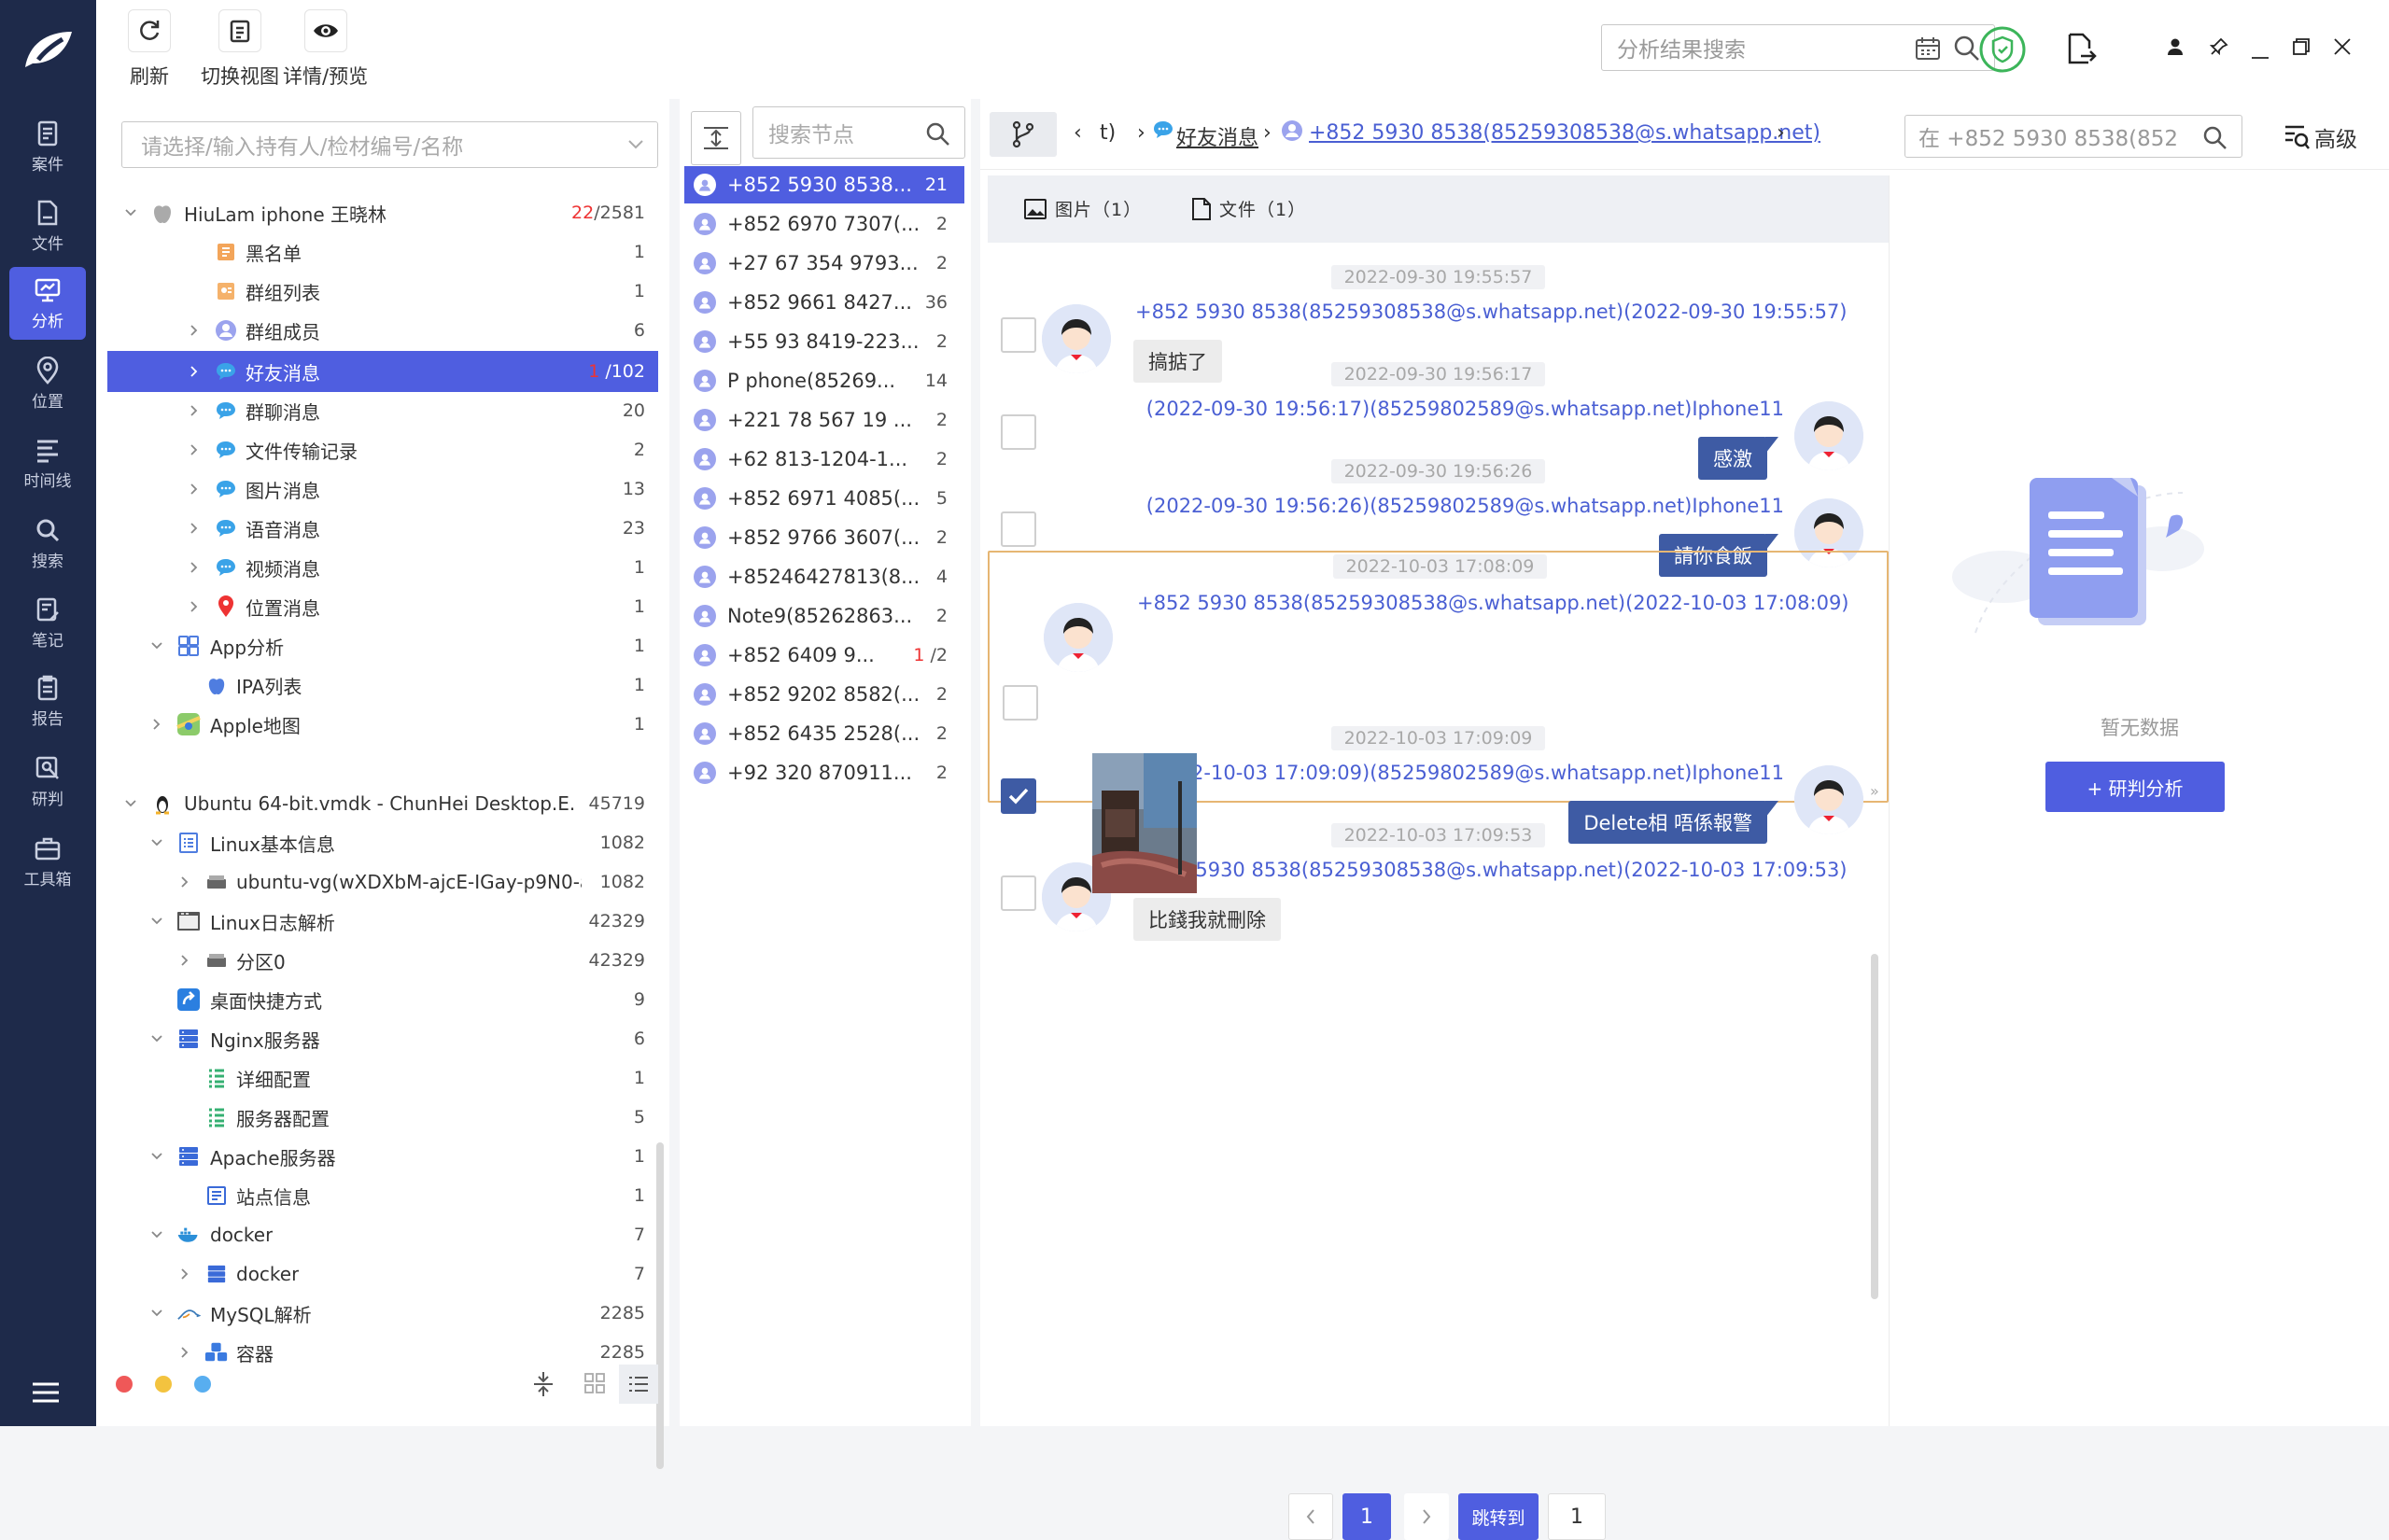 The width and height of the screenshot is (2389, 1540). I want to click on list-view-icon, so click(638, 1384).